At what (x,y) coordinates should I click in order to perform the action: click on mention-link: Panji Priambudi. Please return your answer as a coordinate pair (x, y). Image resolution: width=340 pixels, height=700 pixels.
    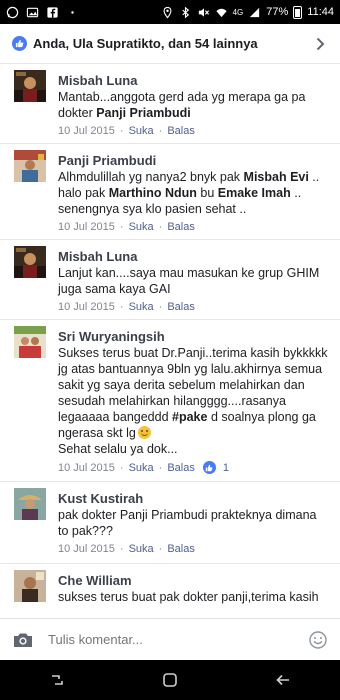
    Looking at the image, I should click on (143, 113).